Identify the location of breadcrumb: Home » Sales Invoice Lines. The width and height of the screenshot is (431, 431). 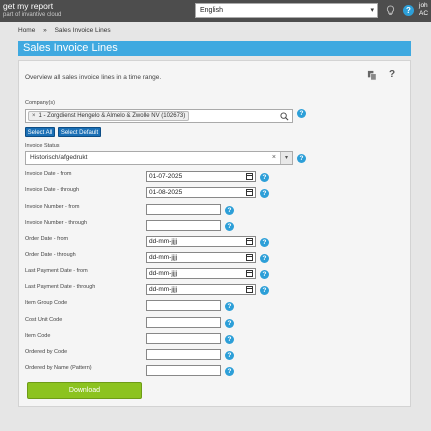
(64, 30).